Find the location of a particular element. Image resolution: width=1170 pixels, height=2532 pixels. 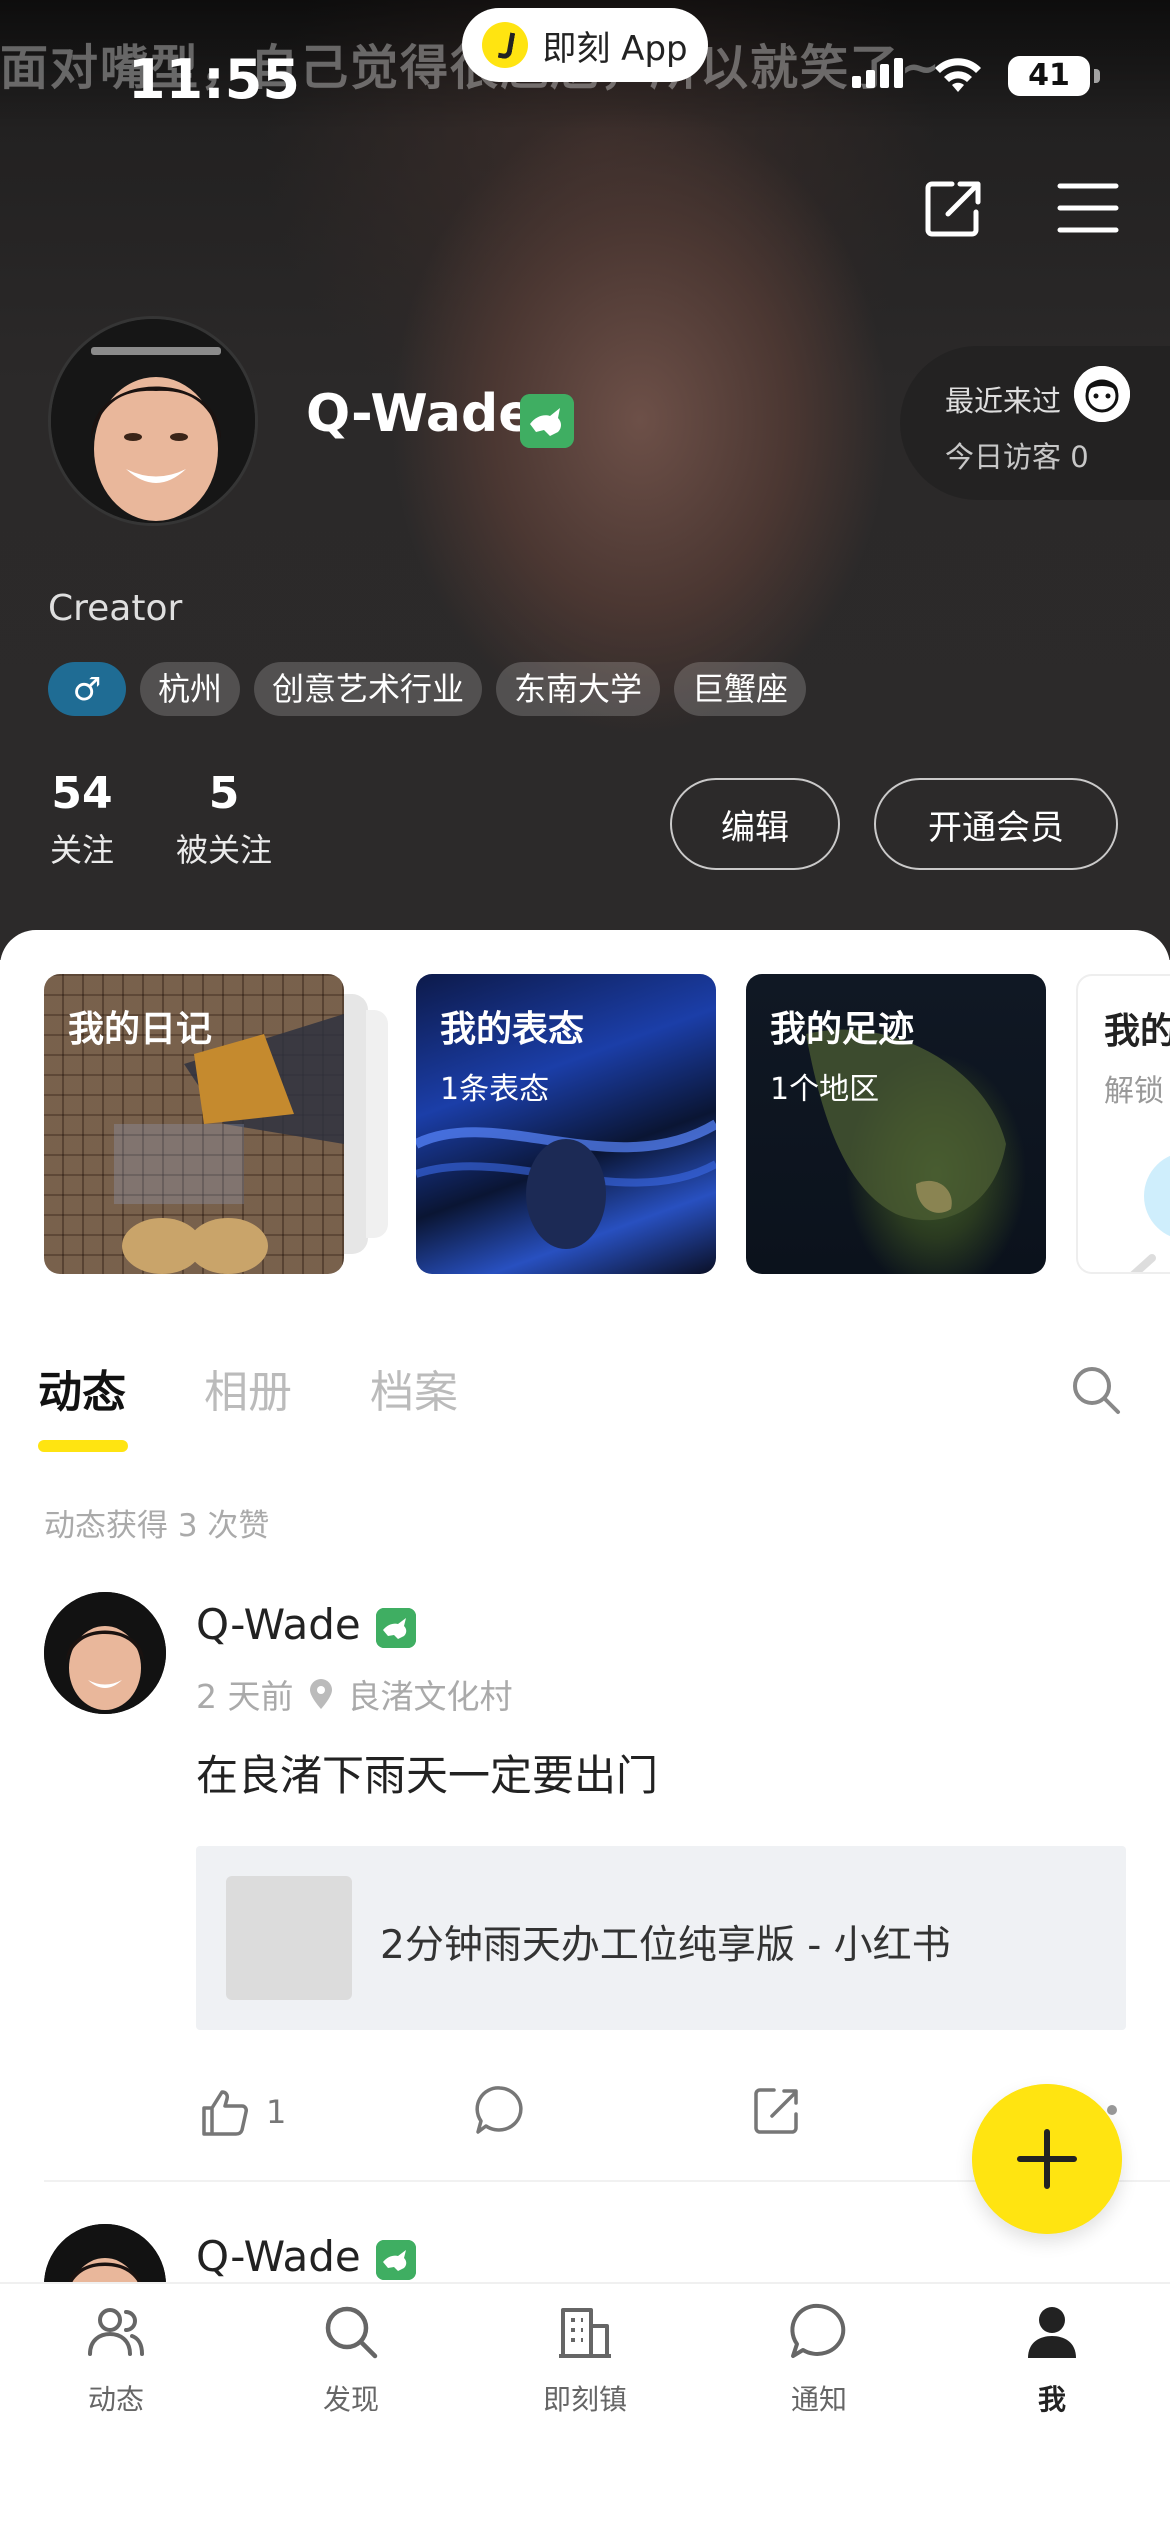

recent-visitors-label: 最近来过 is located at coordinates (1003, 401).